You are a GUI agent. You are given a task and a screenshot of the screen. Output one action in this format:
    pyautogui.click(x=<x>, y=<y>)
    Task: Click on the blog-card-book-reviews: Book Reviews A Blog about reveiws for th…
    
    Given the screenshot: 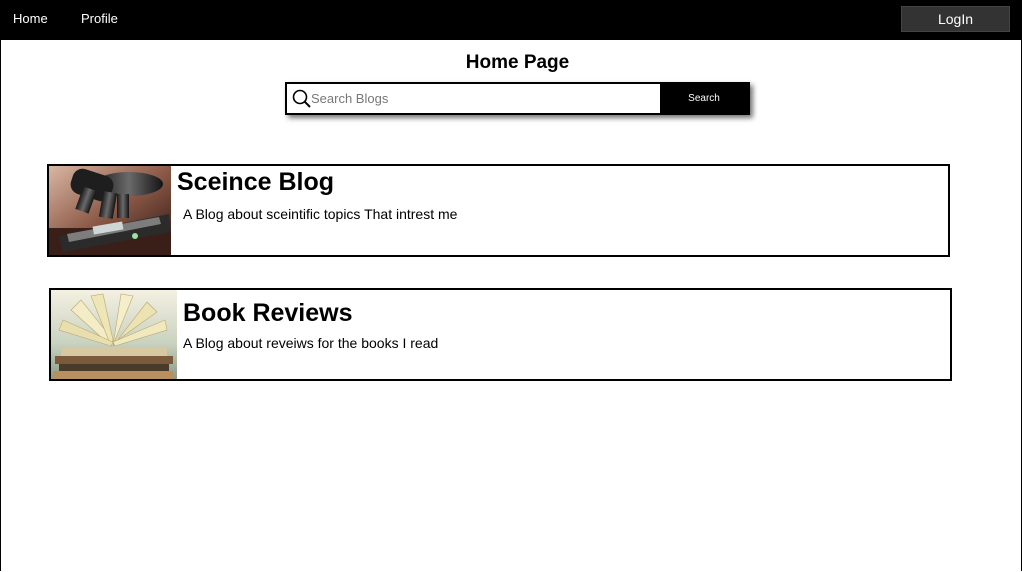 What is the action you would take?
    pyautogui.click(x=500, y=334)
    